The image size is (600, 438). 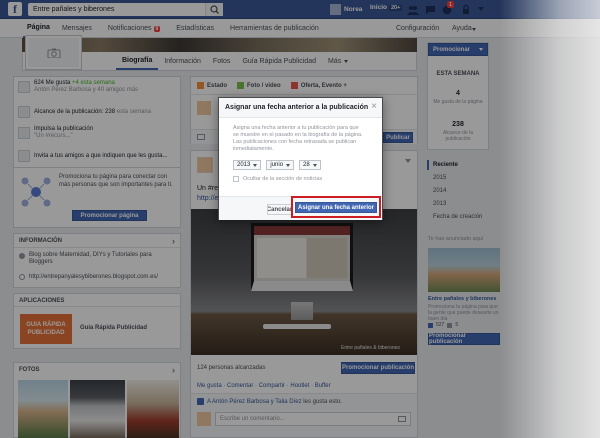 I want to click on avatar, so click(x=335, y=9).